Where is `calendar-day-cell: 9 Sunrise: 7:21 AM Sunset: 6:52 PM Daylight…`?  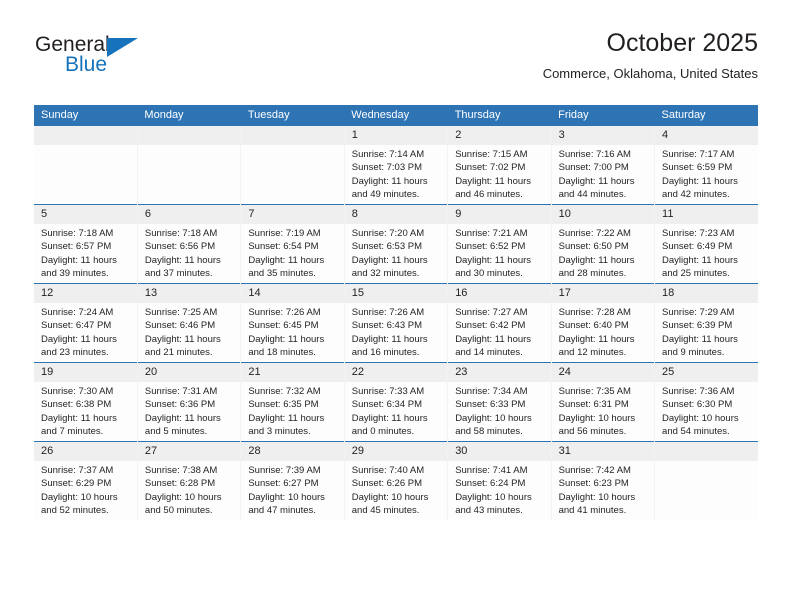
calendar-day-cell: 9 Sunrise: 7:21 AM Sunset: 6:52 PM Daylight… is located at coordinates (499, 244).